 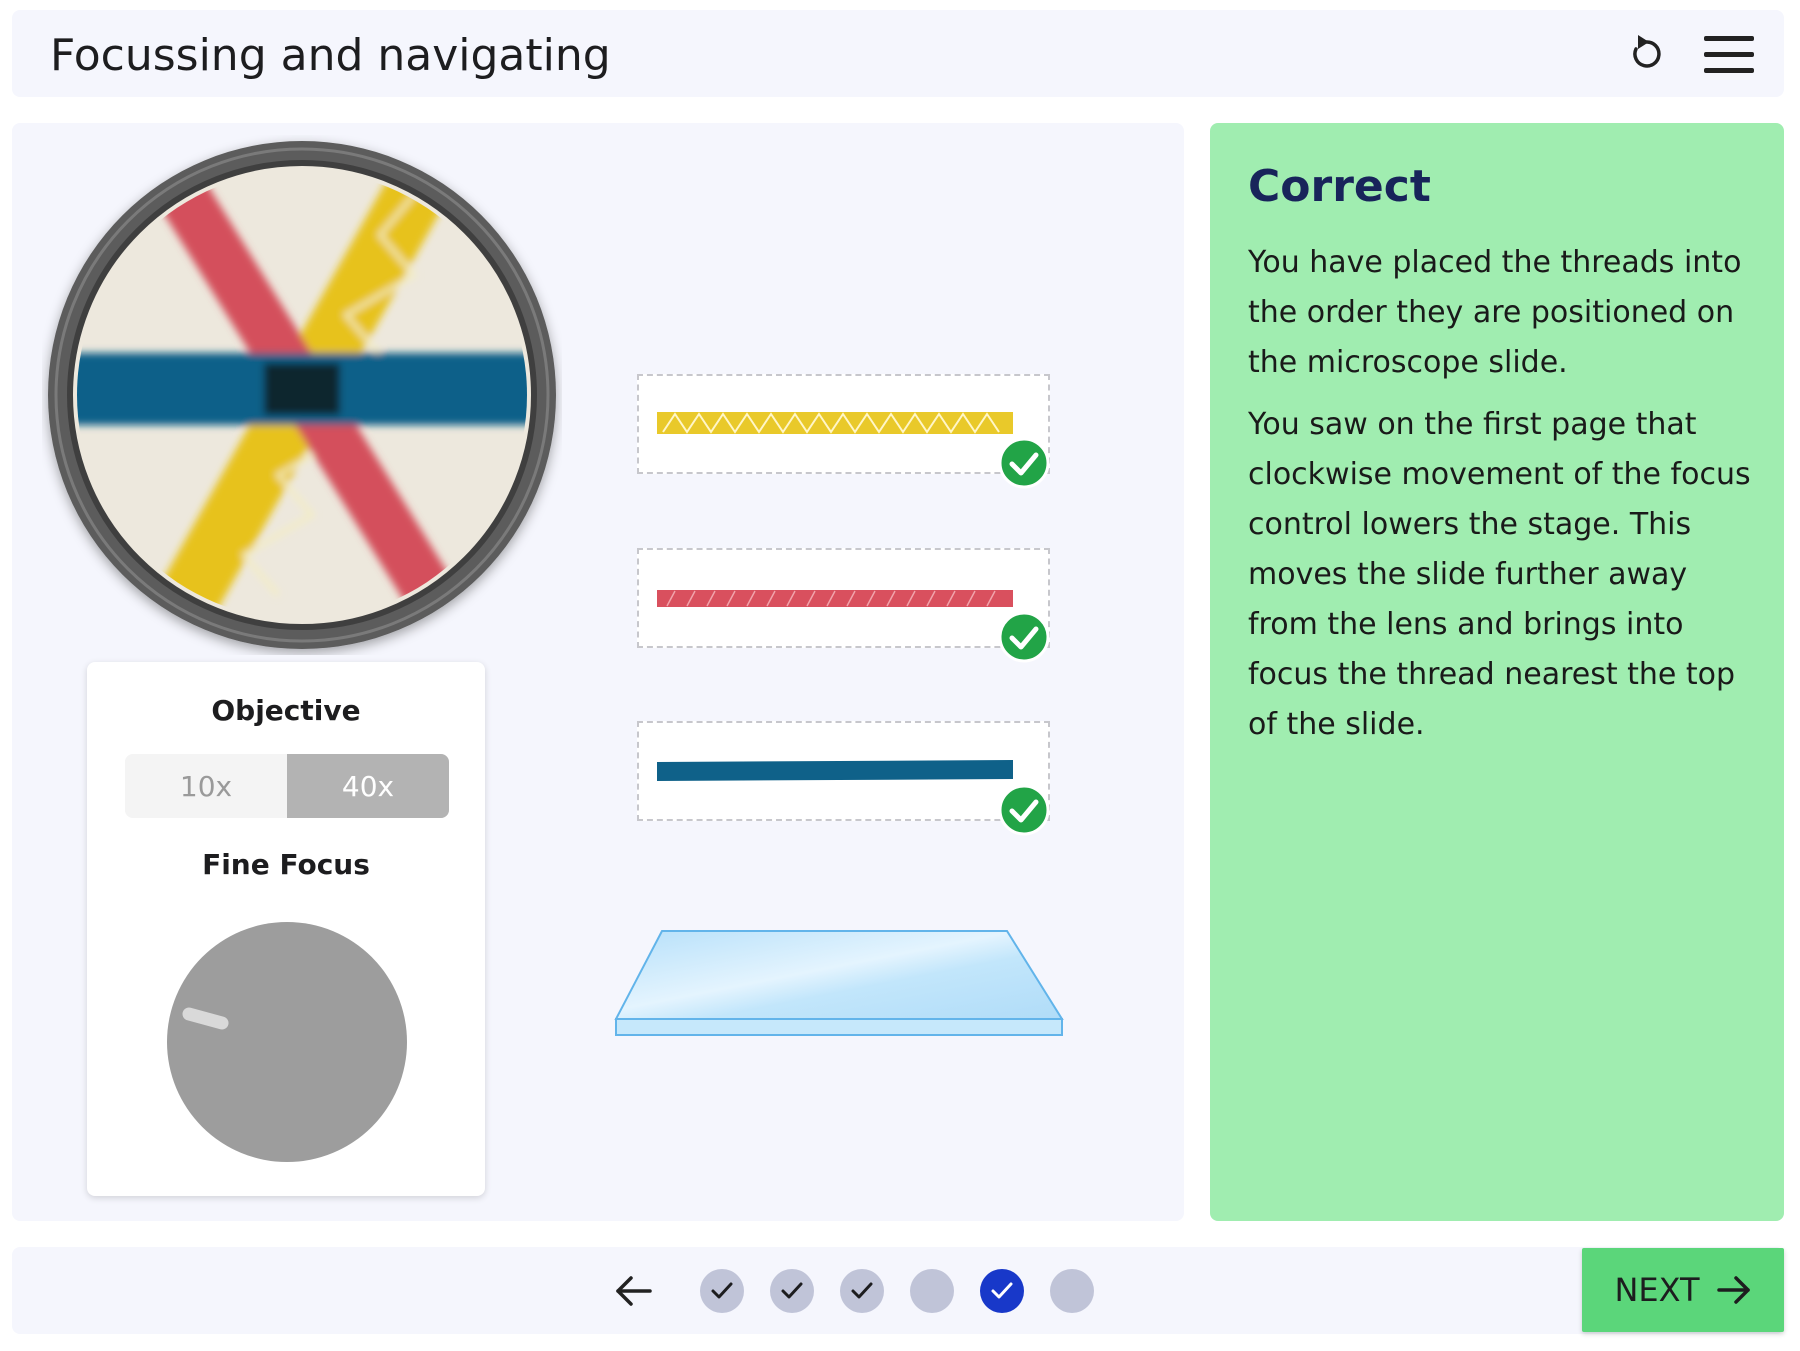 What do you see at coordinates (330, 55) in the screenshot?
I see `page-title: Focussing and navigating` at bounding box center [330, 55].